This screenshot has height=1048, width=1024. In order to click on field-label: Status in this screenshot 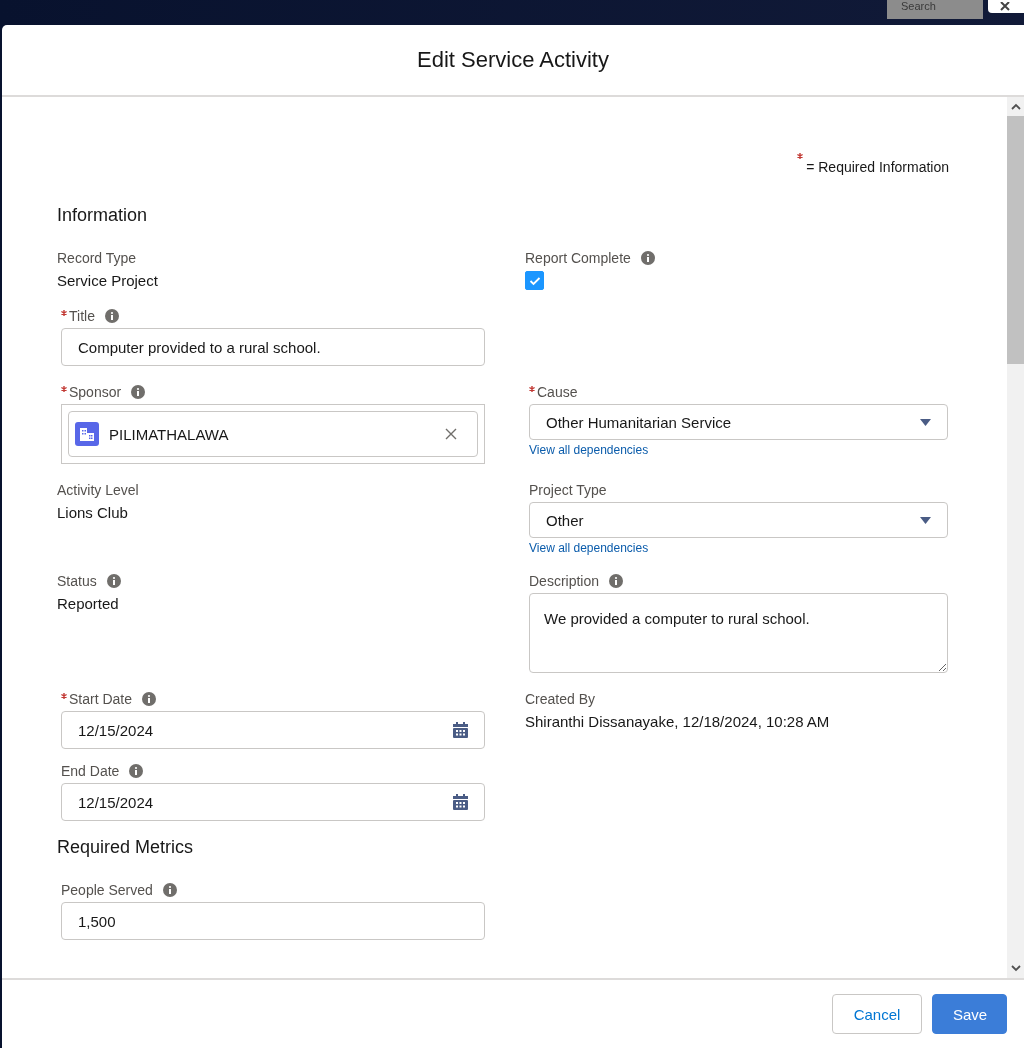, I will do `click(77, 581)`.